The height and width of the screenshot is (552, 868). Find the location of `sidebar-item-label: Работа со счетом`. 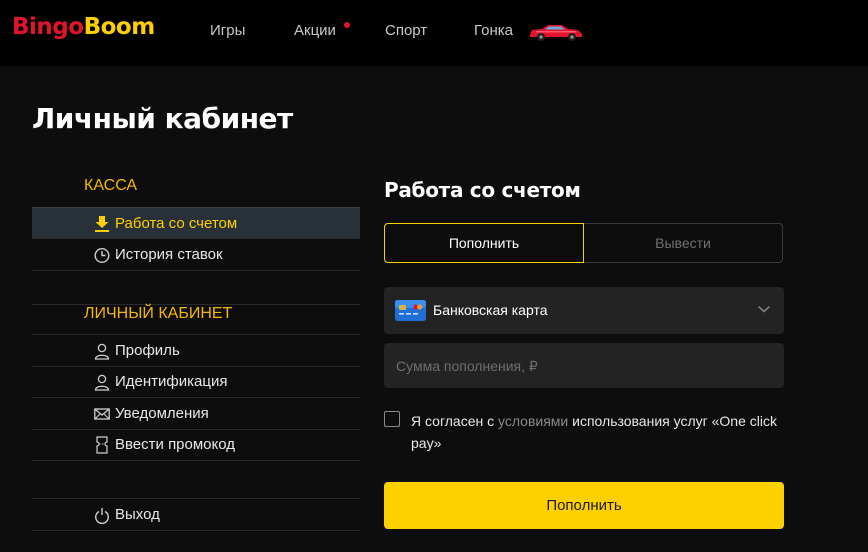

sidebar-item-label: Работа со счетом is located at coordinates (176, 223).